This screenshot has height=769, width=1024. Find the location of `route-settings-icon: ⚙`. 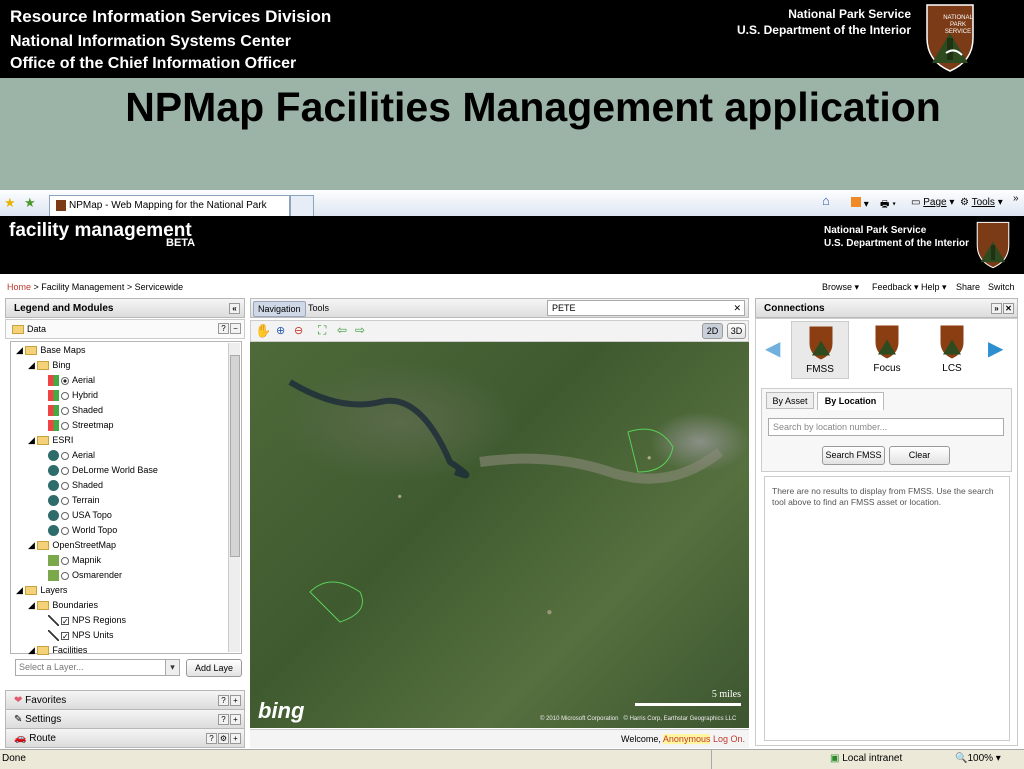

route-settings-icon: ⚙ is located at coordinates (223, 738).